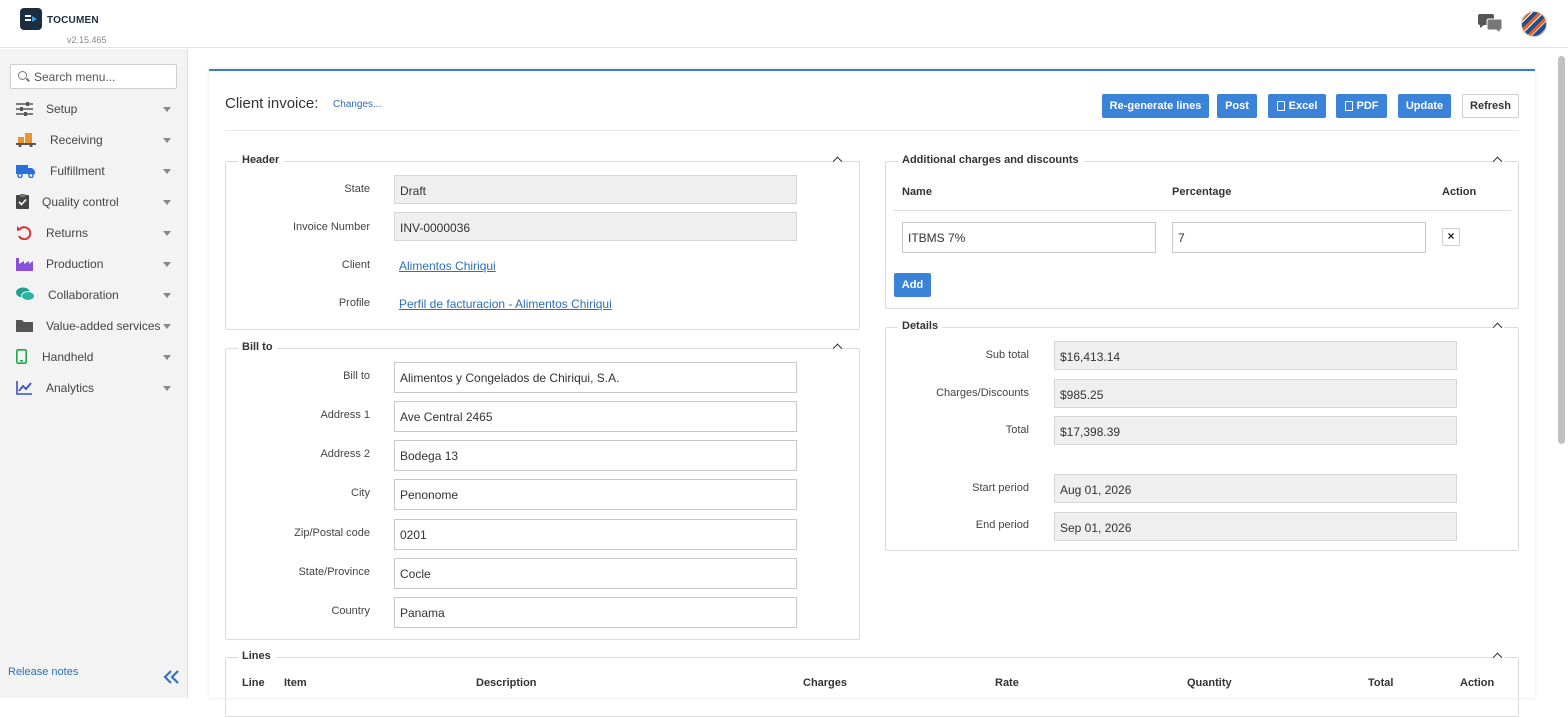  I want to click on sidebar-item-fulfillment: Fulfillment, so click(94, 171).